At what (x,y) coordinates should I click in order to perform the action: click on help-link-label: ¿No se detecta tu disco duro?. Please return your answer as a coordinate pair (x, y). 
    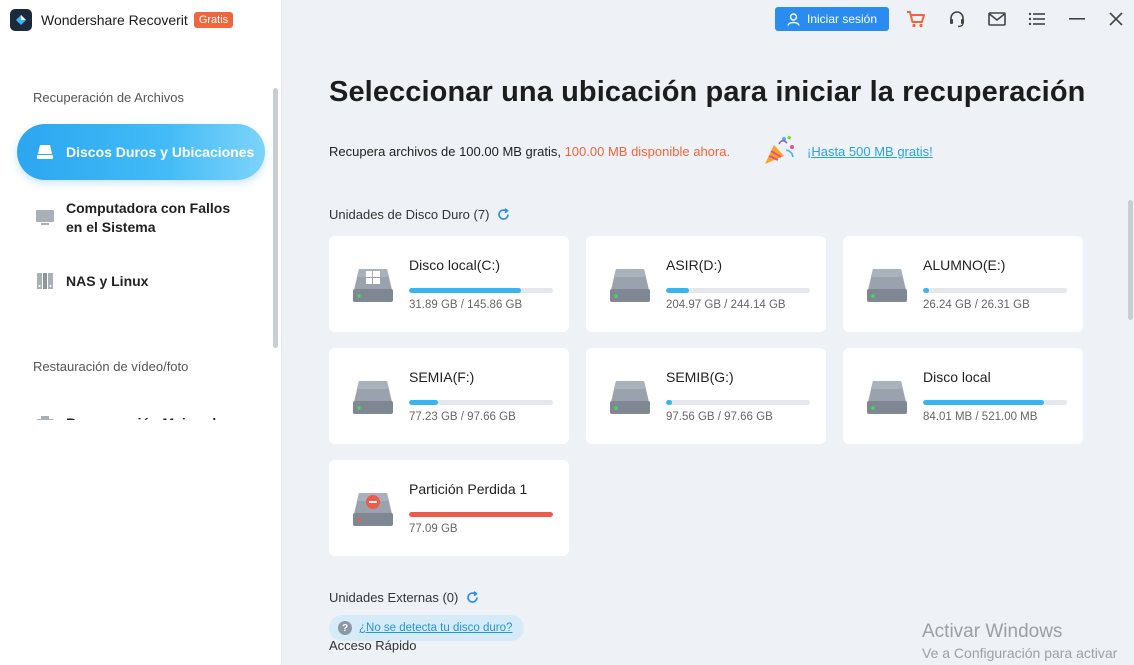
    Looking at the image, I should click on (436, 628).